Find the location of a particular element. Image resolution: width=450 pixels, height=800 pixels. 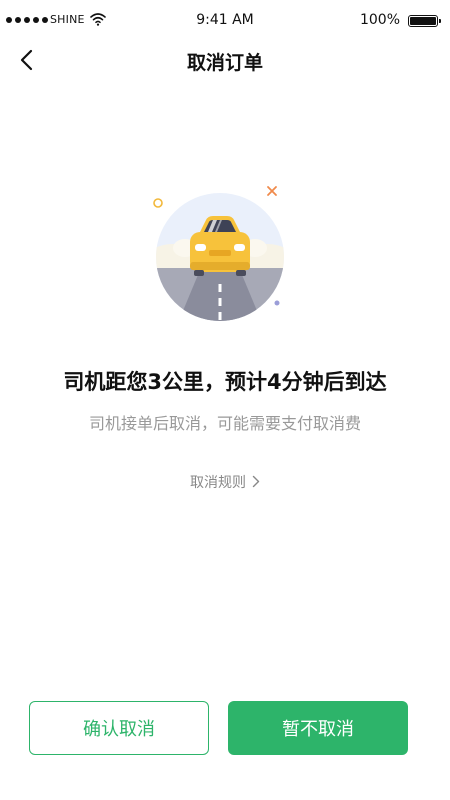

decor-dot is located at coordinates (277, 303).